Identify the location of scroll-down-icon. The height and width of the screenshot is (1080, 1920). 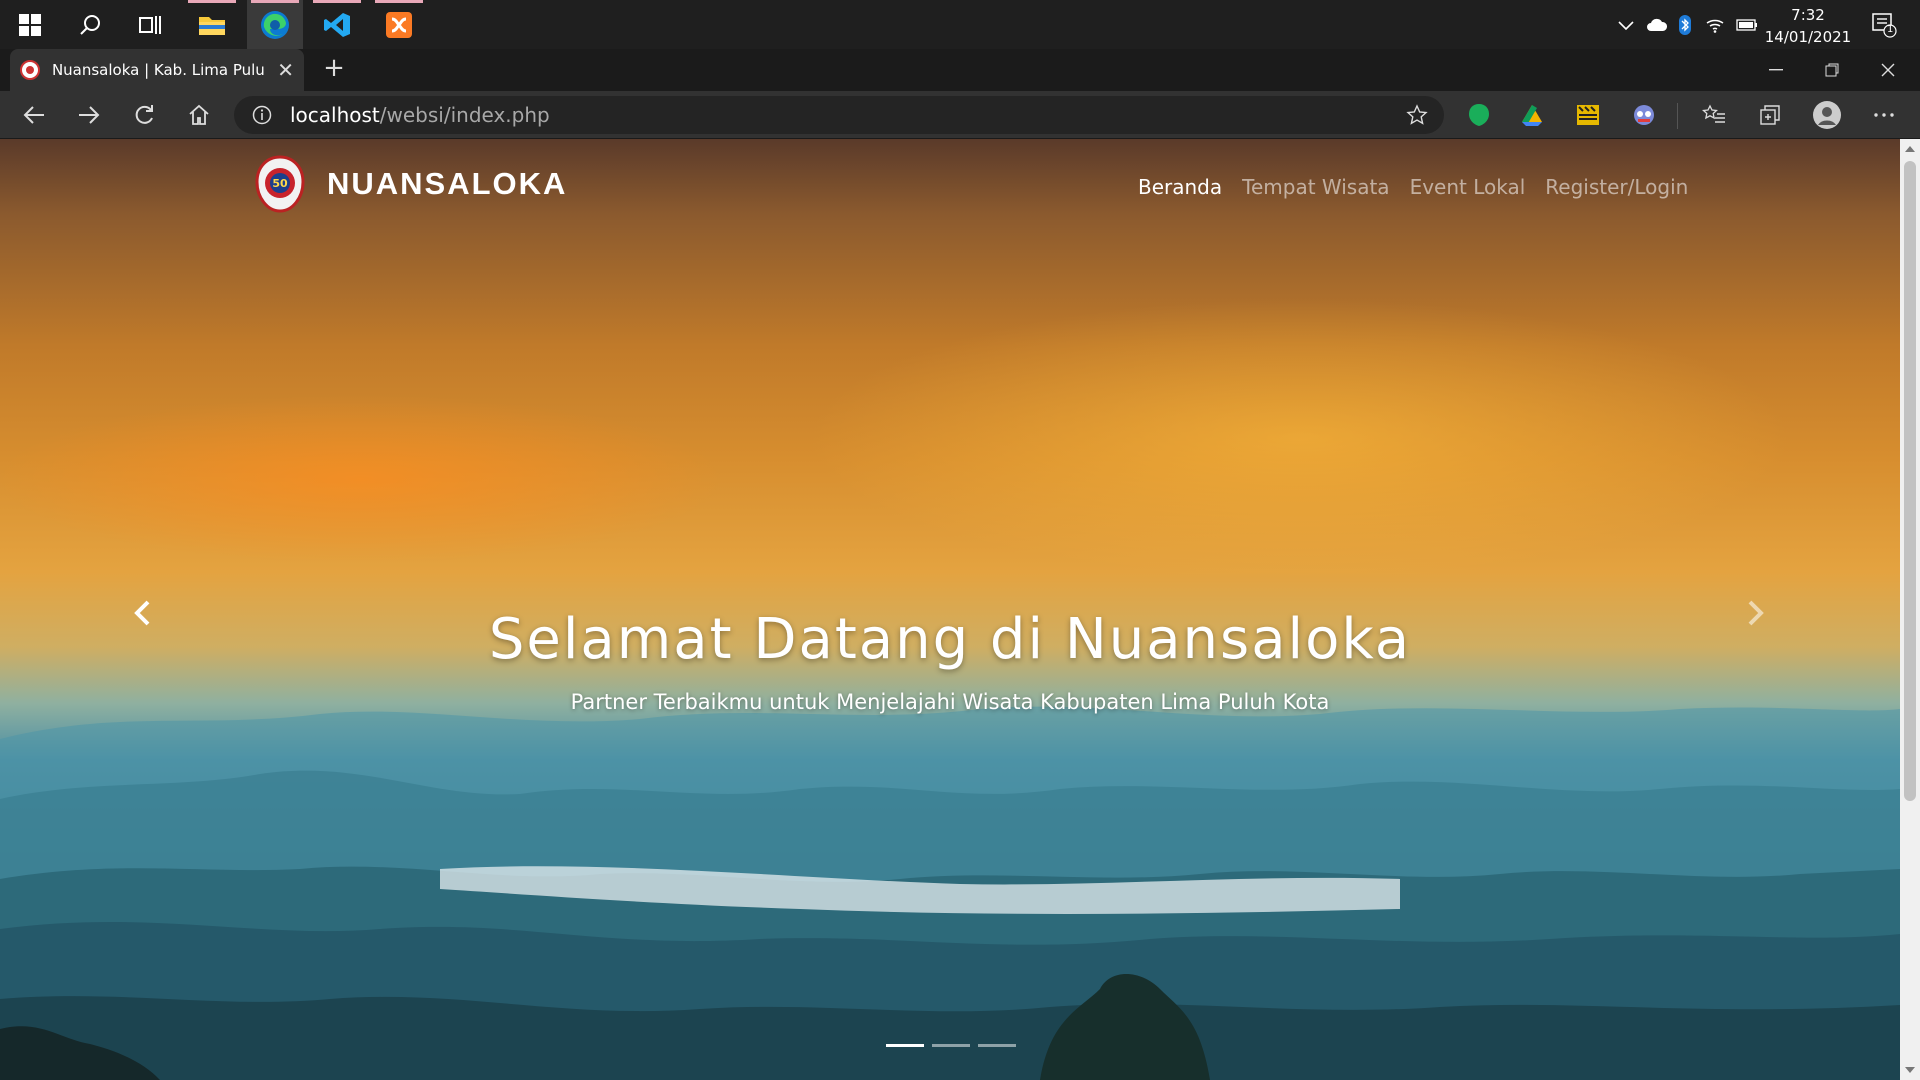
(1910, 1070).